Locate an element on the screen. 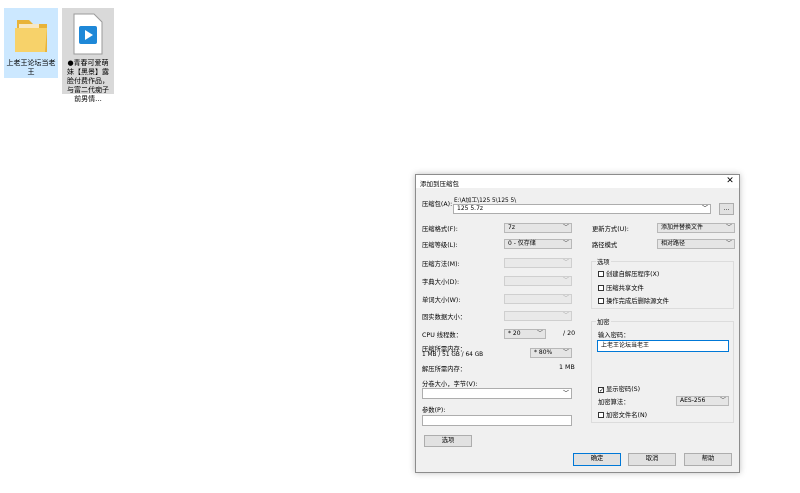 The width and height of the screenshot is (800, 493). sfx-label: 创建自解压程序(X) is located at coordinates (633, 274).